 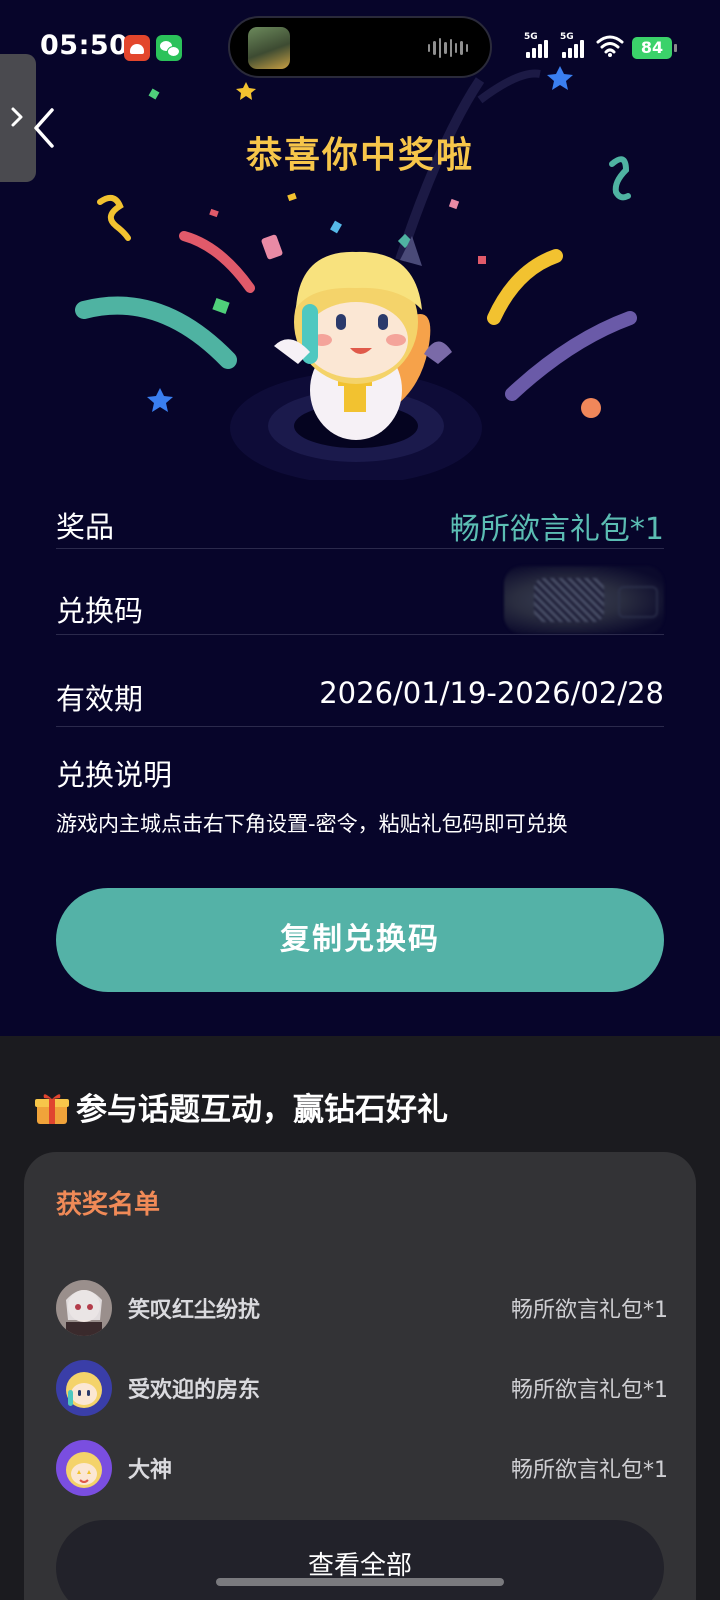 What do you see at coordinates (85, 527) in the screenshot?
I see `prize-label: 奖品` at bounding box center [85, 527].